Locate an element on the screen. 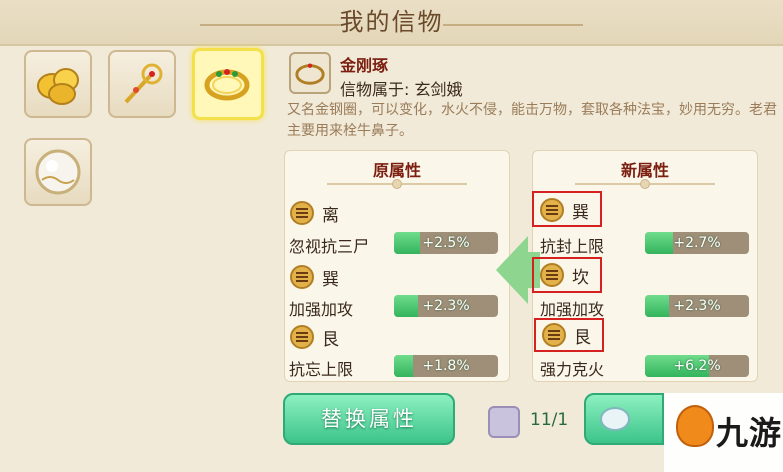 This screenshot has width=783, height=472. stat-label: 抗忘上限 is located at coordinates (321, 369).